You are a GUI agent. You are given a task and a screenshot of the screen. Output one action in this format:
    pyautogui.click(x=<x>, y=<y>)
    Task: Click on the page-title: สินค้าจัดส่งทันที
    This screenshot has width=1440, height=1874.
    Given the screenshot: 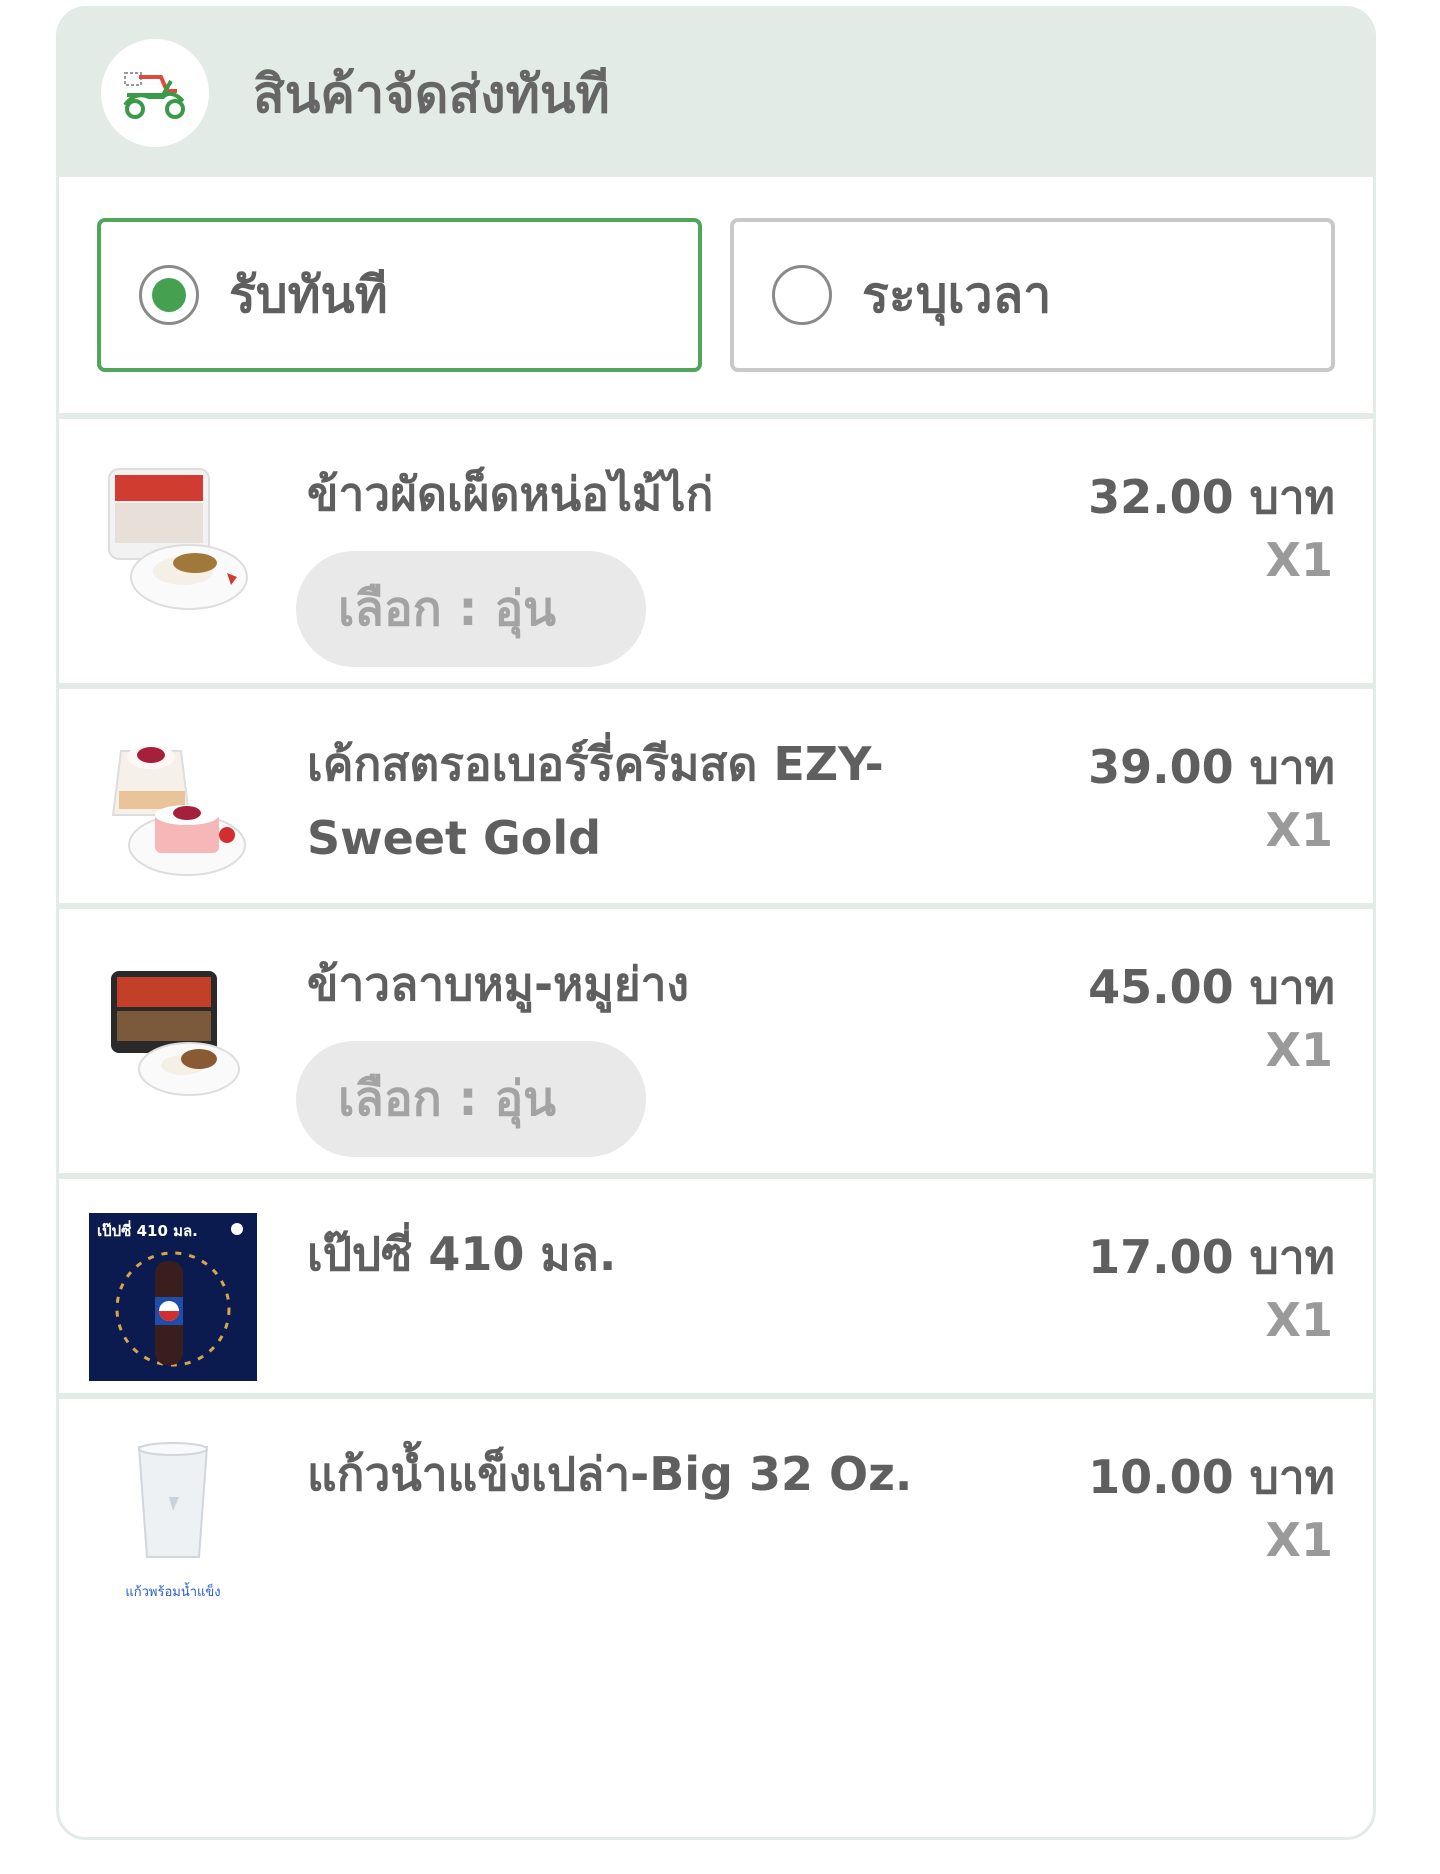 What is the action you would take?
    pyautogui.click(x=431, y=94)
    